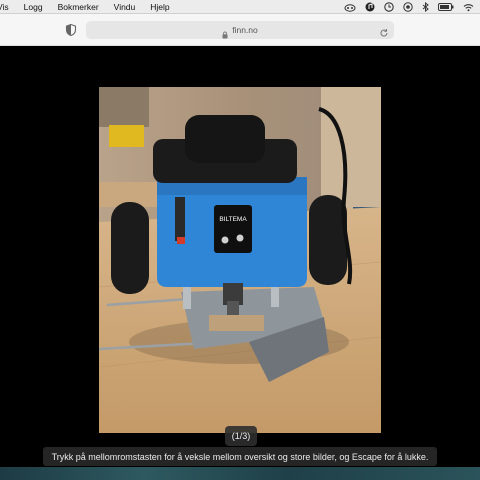 Image resolution: width=480 pixels, height=480 pixels. I want to click on address-bar: finn.no, so click(240, 30).